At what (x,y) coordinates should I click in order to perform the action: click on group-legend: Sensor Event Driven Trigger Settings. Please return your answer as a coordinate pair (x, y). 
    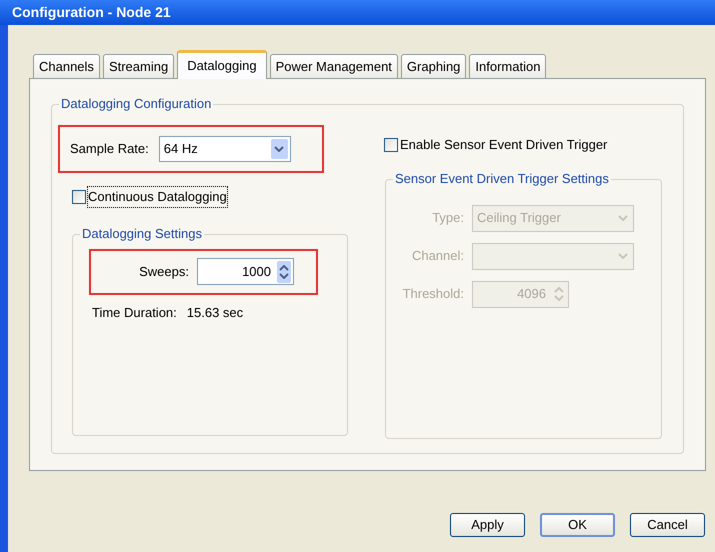
    Looking at the image, I should click on (502, 178).